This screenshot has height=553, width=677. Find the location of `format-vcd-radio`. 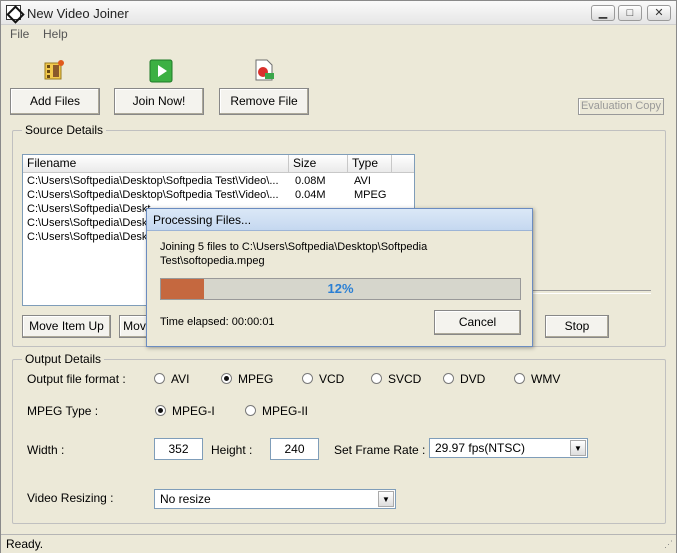

format-vcd-radio is located at coordinates (307, 378).